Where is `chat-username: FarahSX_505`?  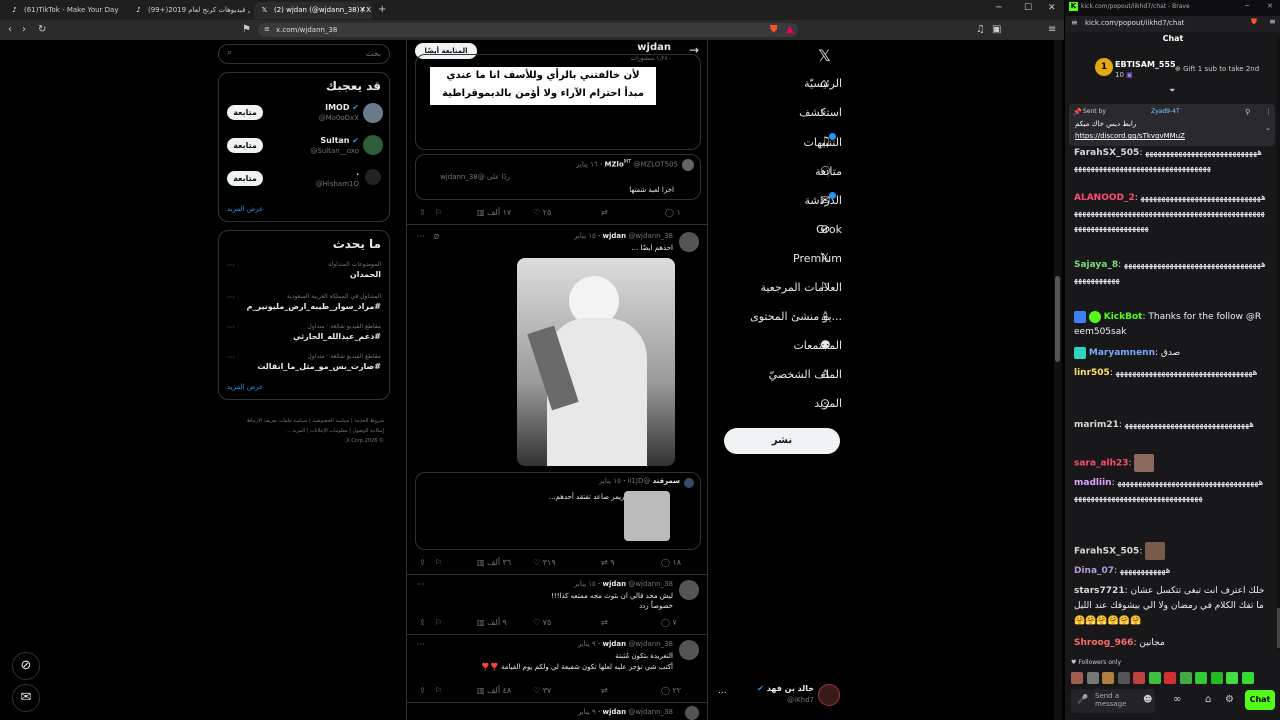
chat-username: FarahSX_505 is located at coordinates (1106, 552).